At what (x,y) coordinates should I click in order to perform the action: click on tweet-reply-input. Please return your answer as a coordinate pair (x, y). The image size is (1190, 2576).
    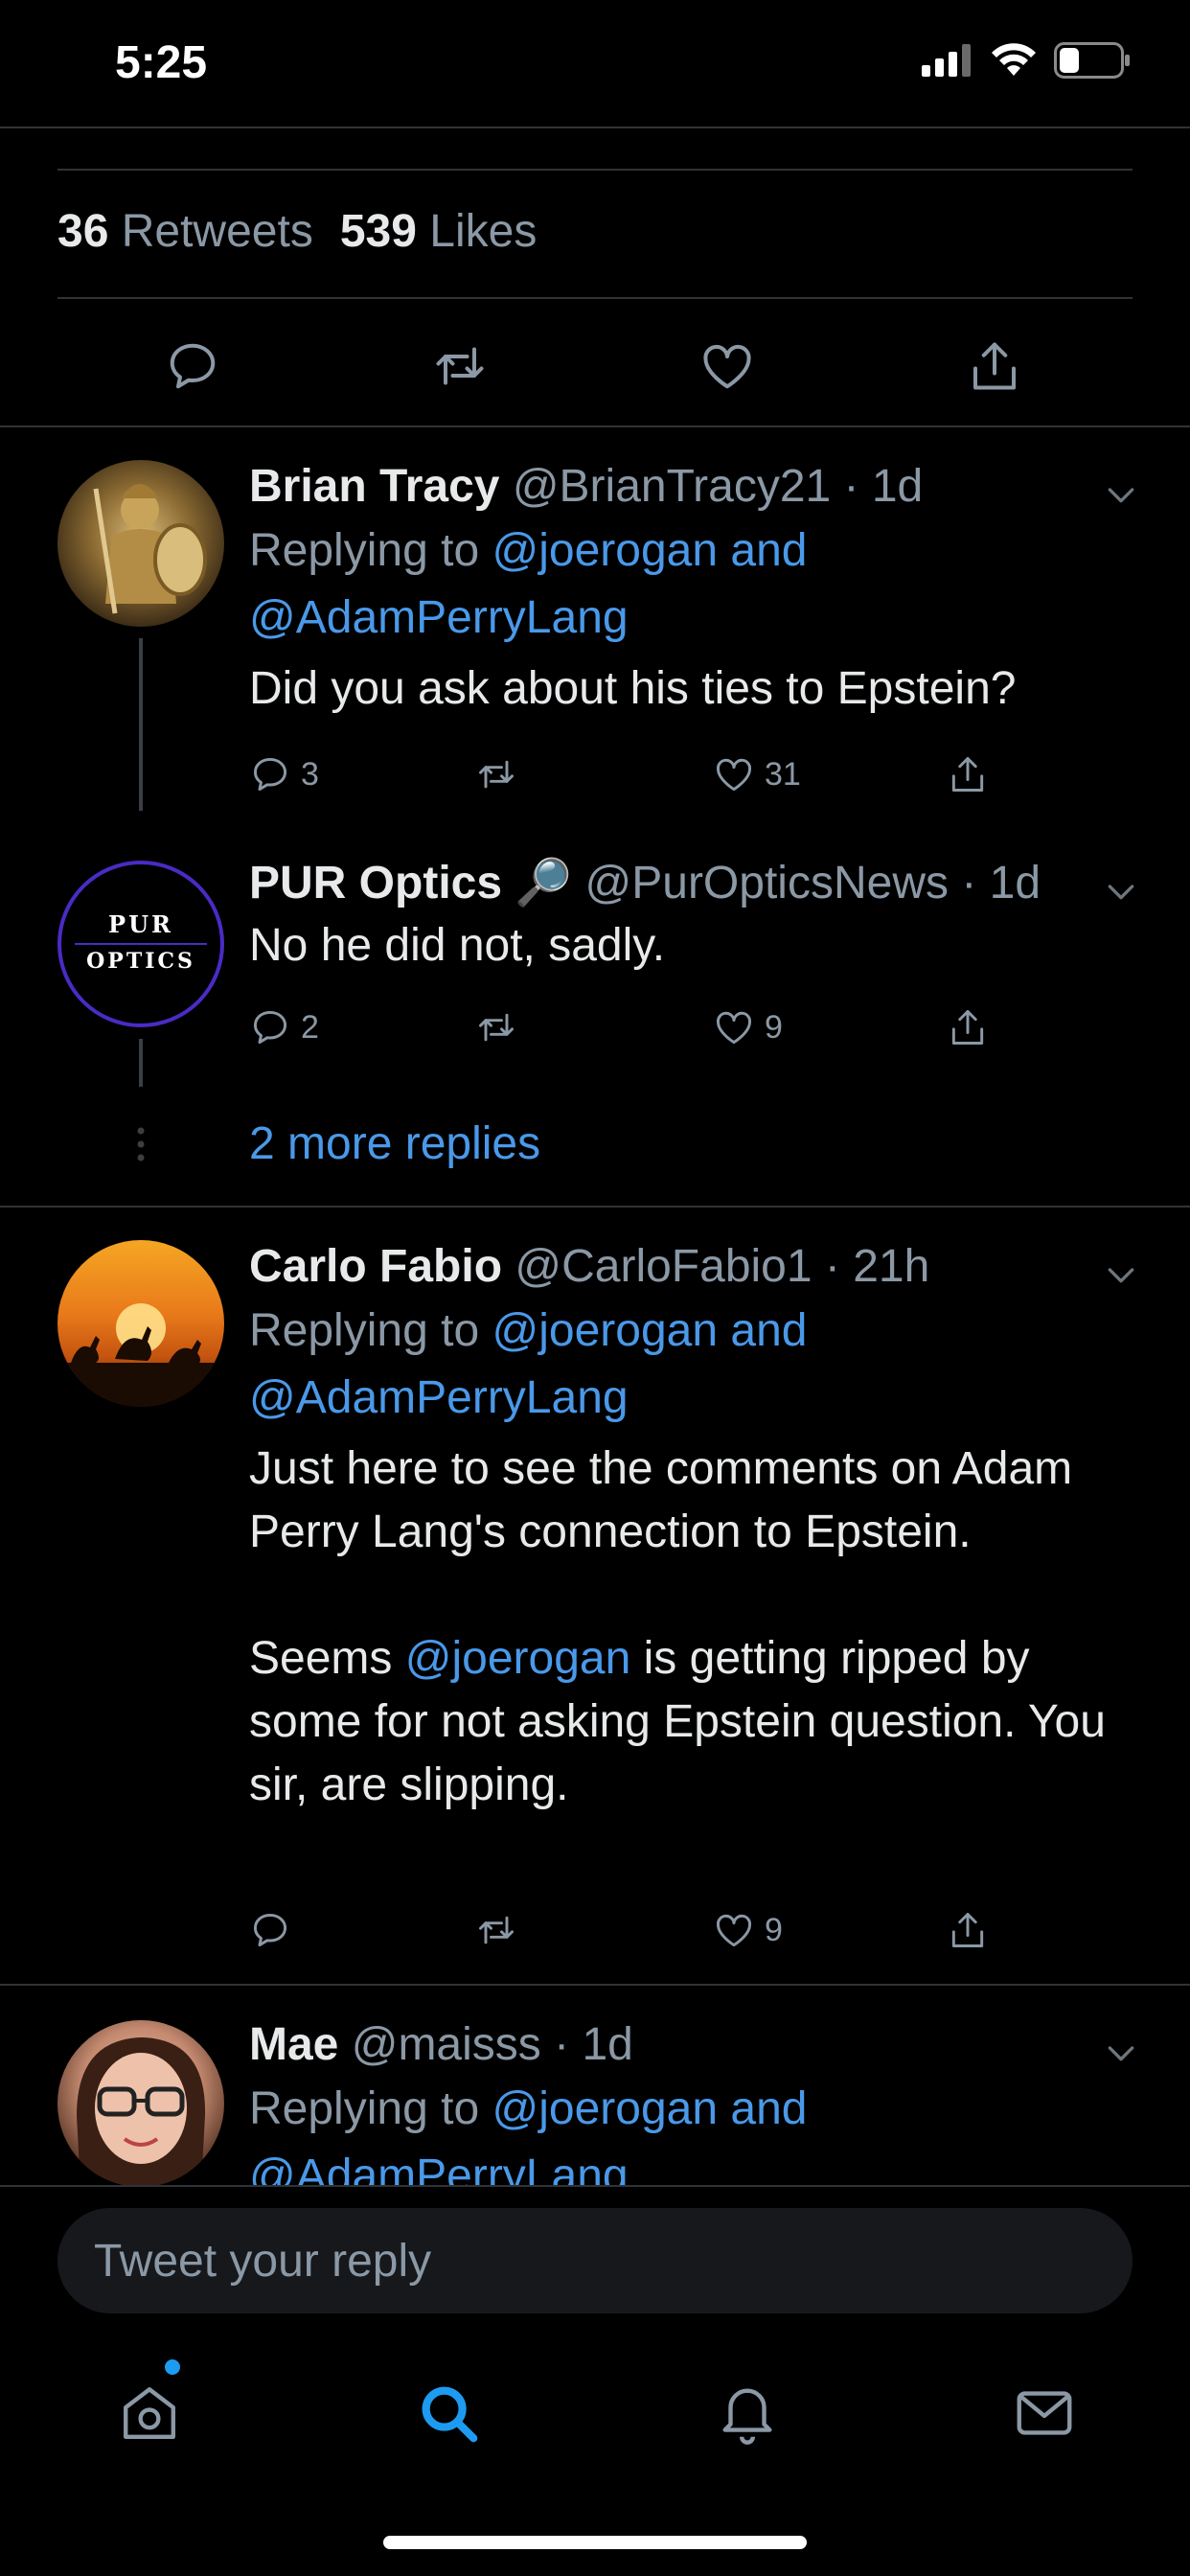
    Looking at the image, I should click on (595, 2260).